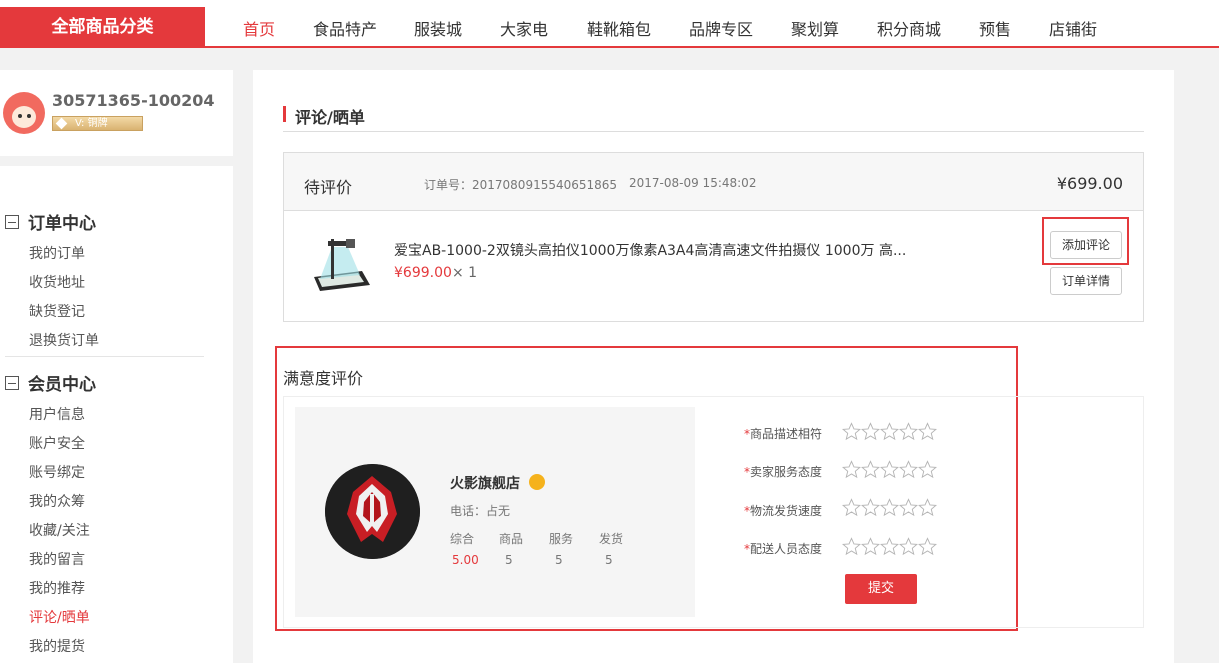 The image size is (1219, 663). Describe the element at coordinates (721, 28) in the screenshot. I see `nav-brands: 品牌专区` at that location.